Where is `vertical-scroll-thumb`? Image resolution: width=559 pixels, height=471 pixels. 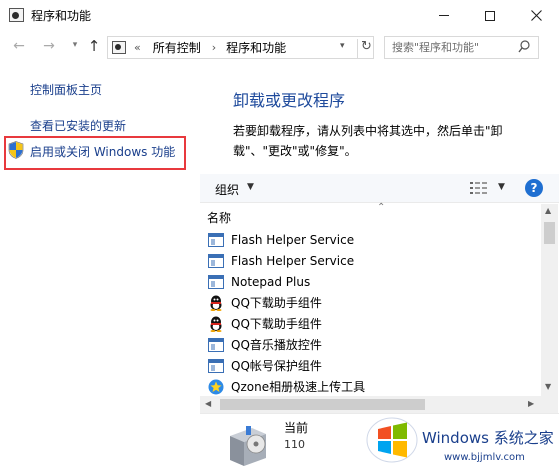 vertical-scroll-thumb is located at coordinates (549, 233).